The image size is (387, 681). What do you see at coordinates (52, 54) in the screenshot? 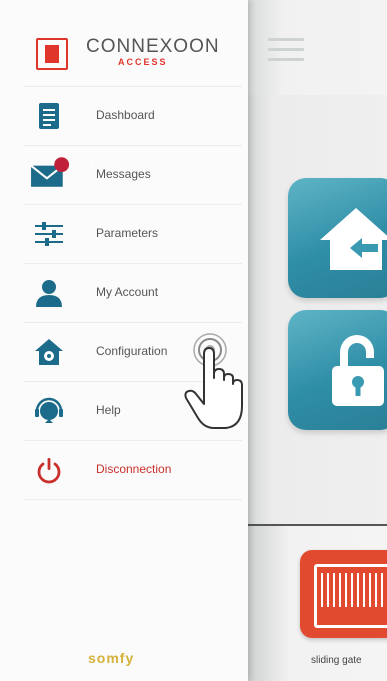
I see `connexoon-logo-icon` at bounding box center [52, 54].